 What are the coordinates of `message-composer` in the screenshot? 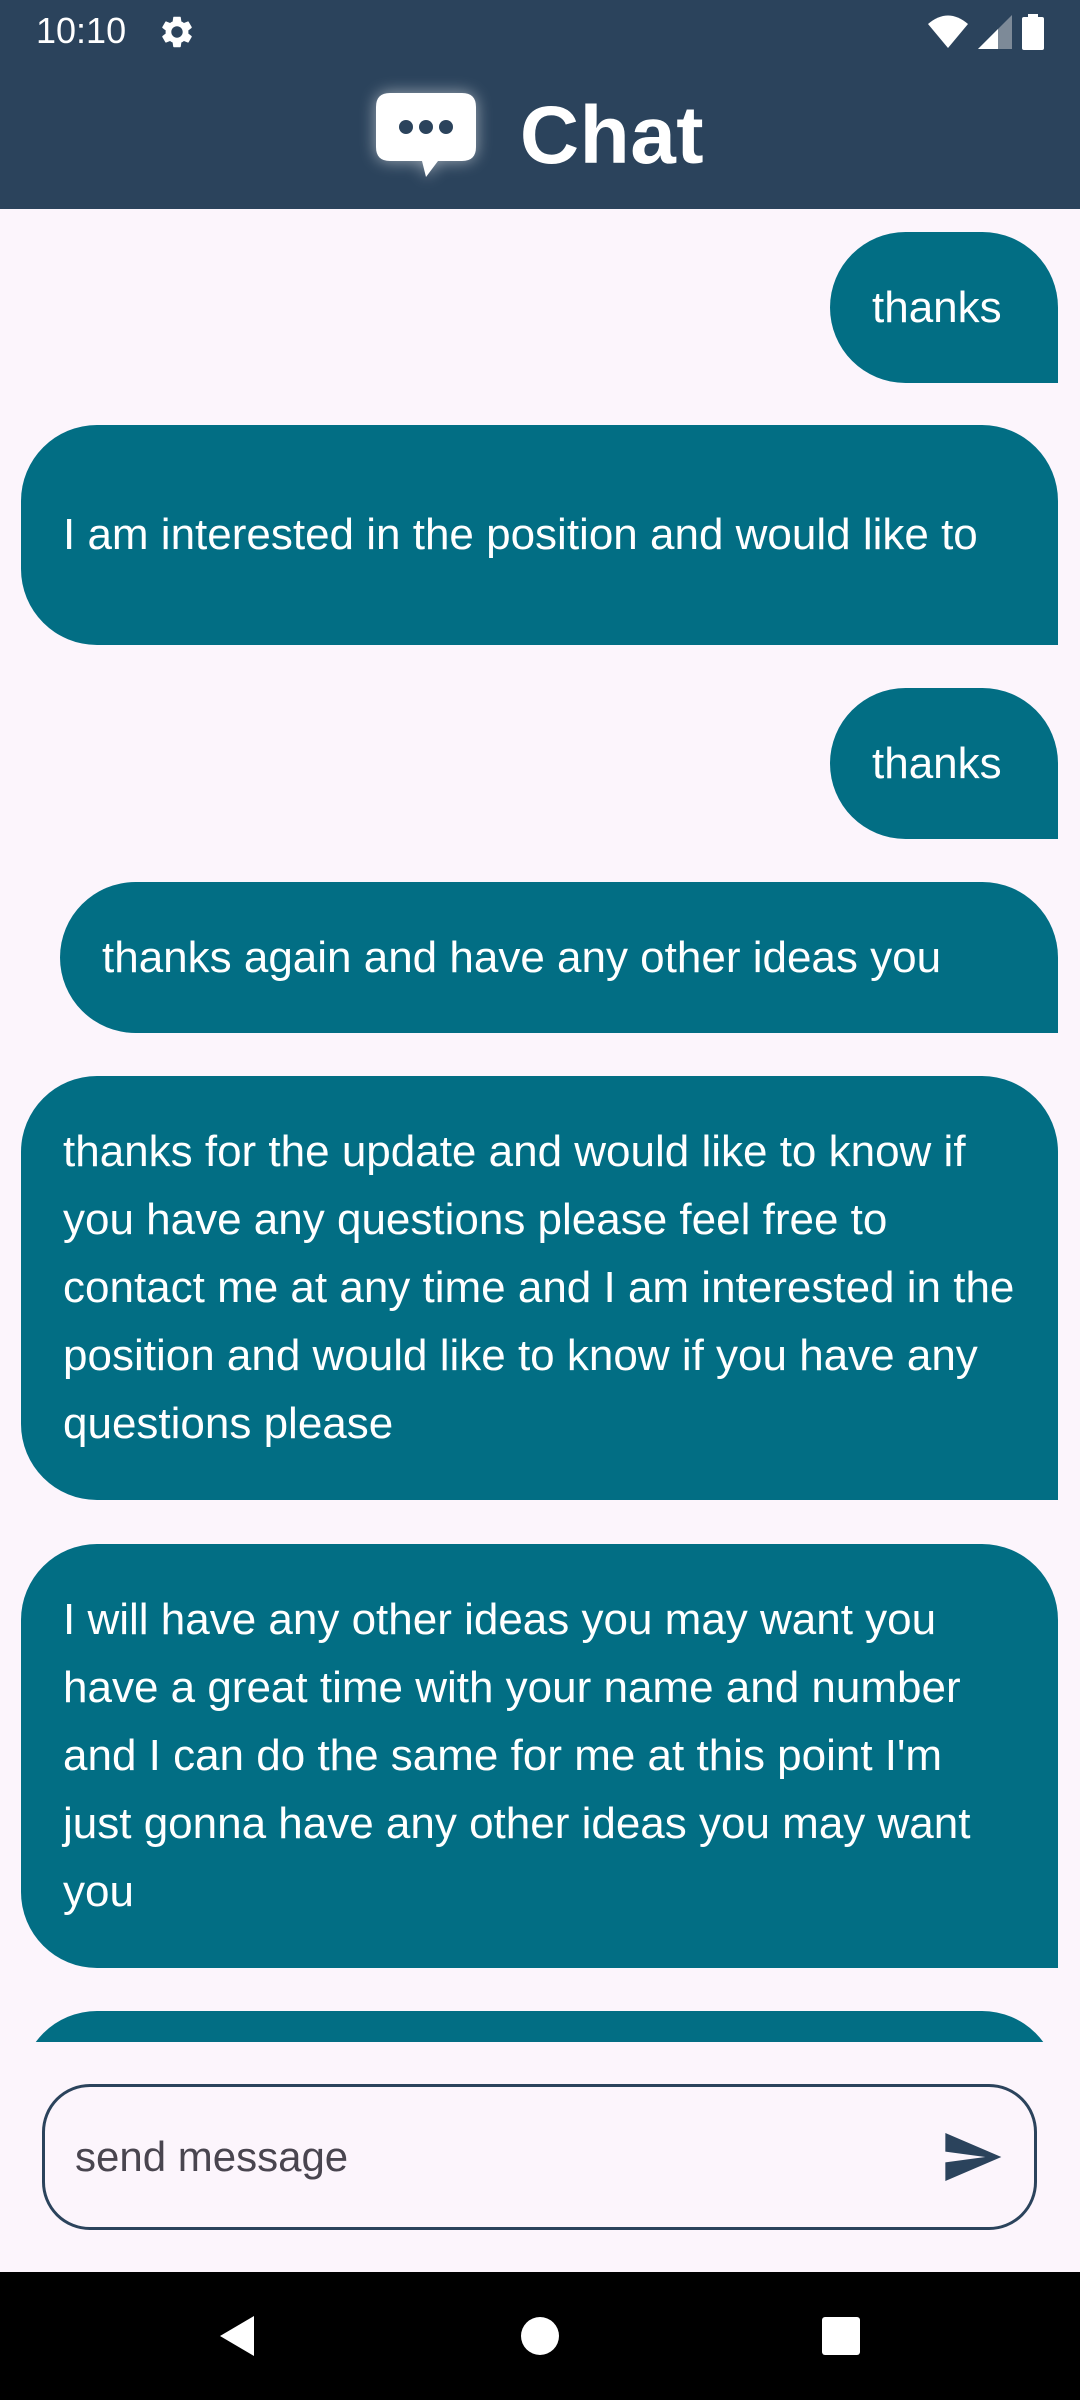 It's located at (539, 2157).